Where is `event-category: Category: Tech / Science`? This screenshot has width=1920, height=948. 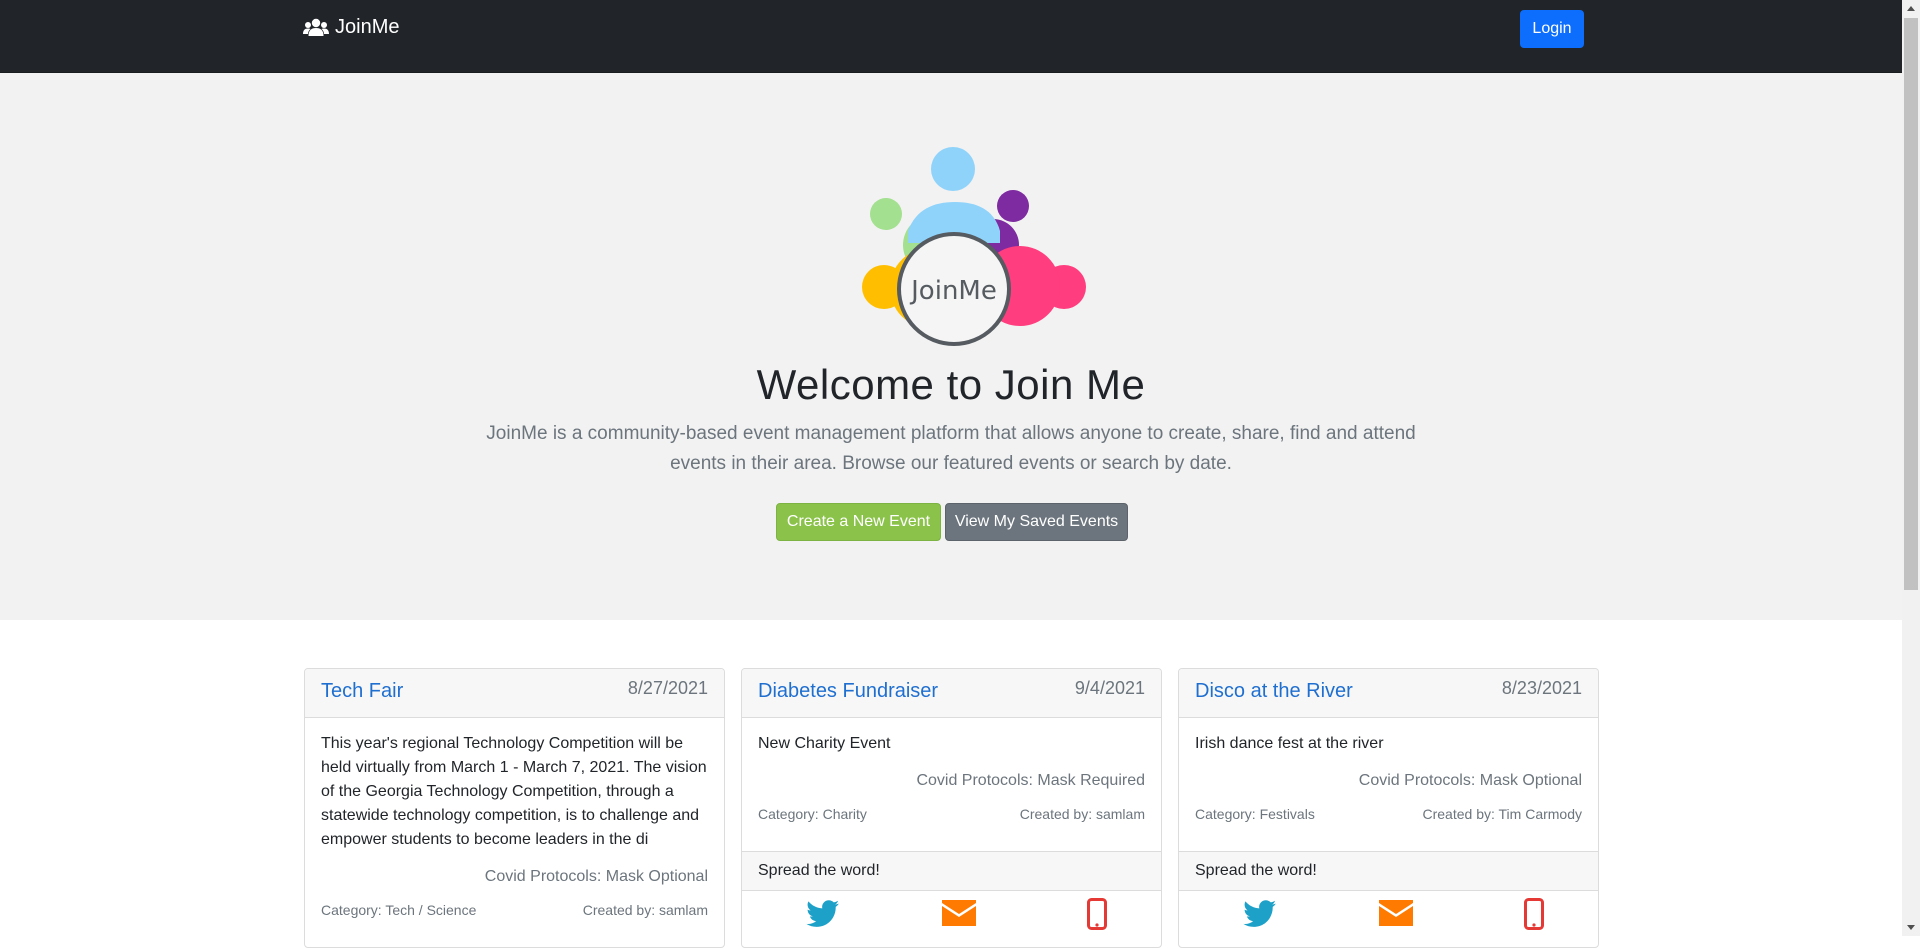
event-category: Category: Tech / Science is located at coordinates (399, 910).